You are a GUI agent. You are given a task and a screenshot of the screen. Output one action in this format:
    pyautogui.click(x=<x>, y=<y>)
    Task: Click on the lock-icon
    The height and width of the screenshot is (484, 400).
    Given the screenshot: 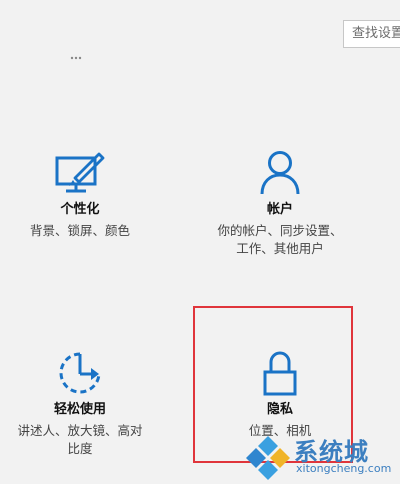 What is the action you would take?
    pyautogui.click(x=280, y=373)
    